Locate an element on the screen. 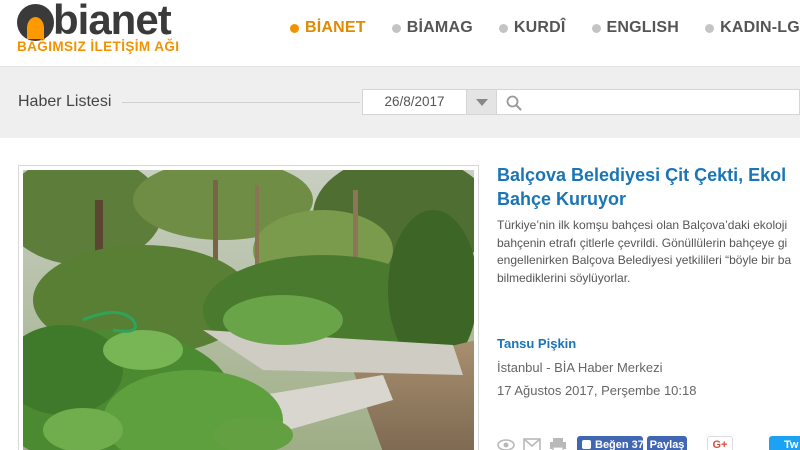 The image size is (800, 450). nav-item-biamag: BİAMAG is located at coordinates (432, 28).